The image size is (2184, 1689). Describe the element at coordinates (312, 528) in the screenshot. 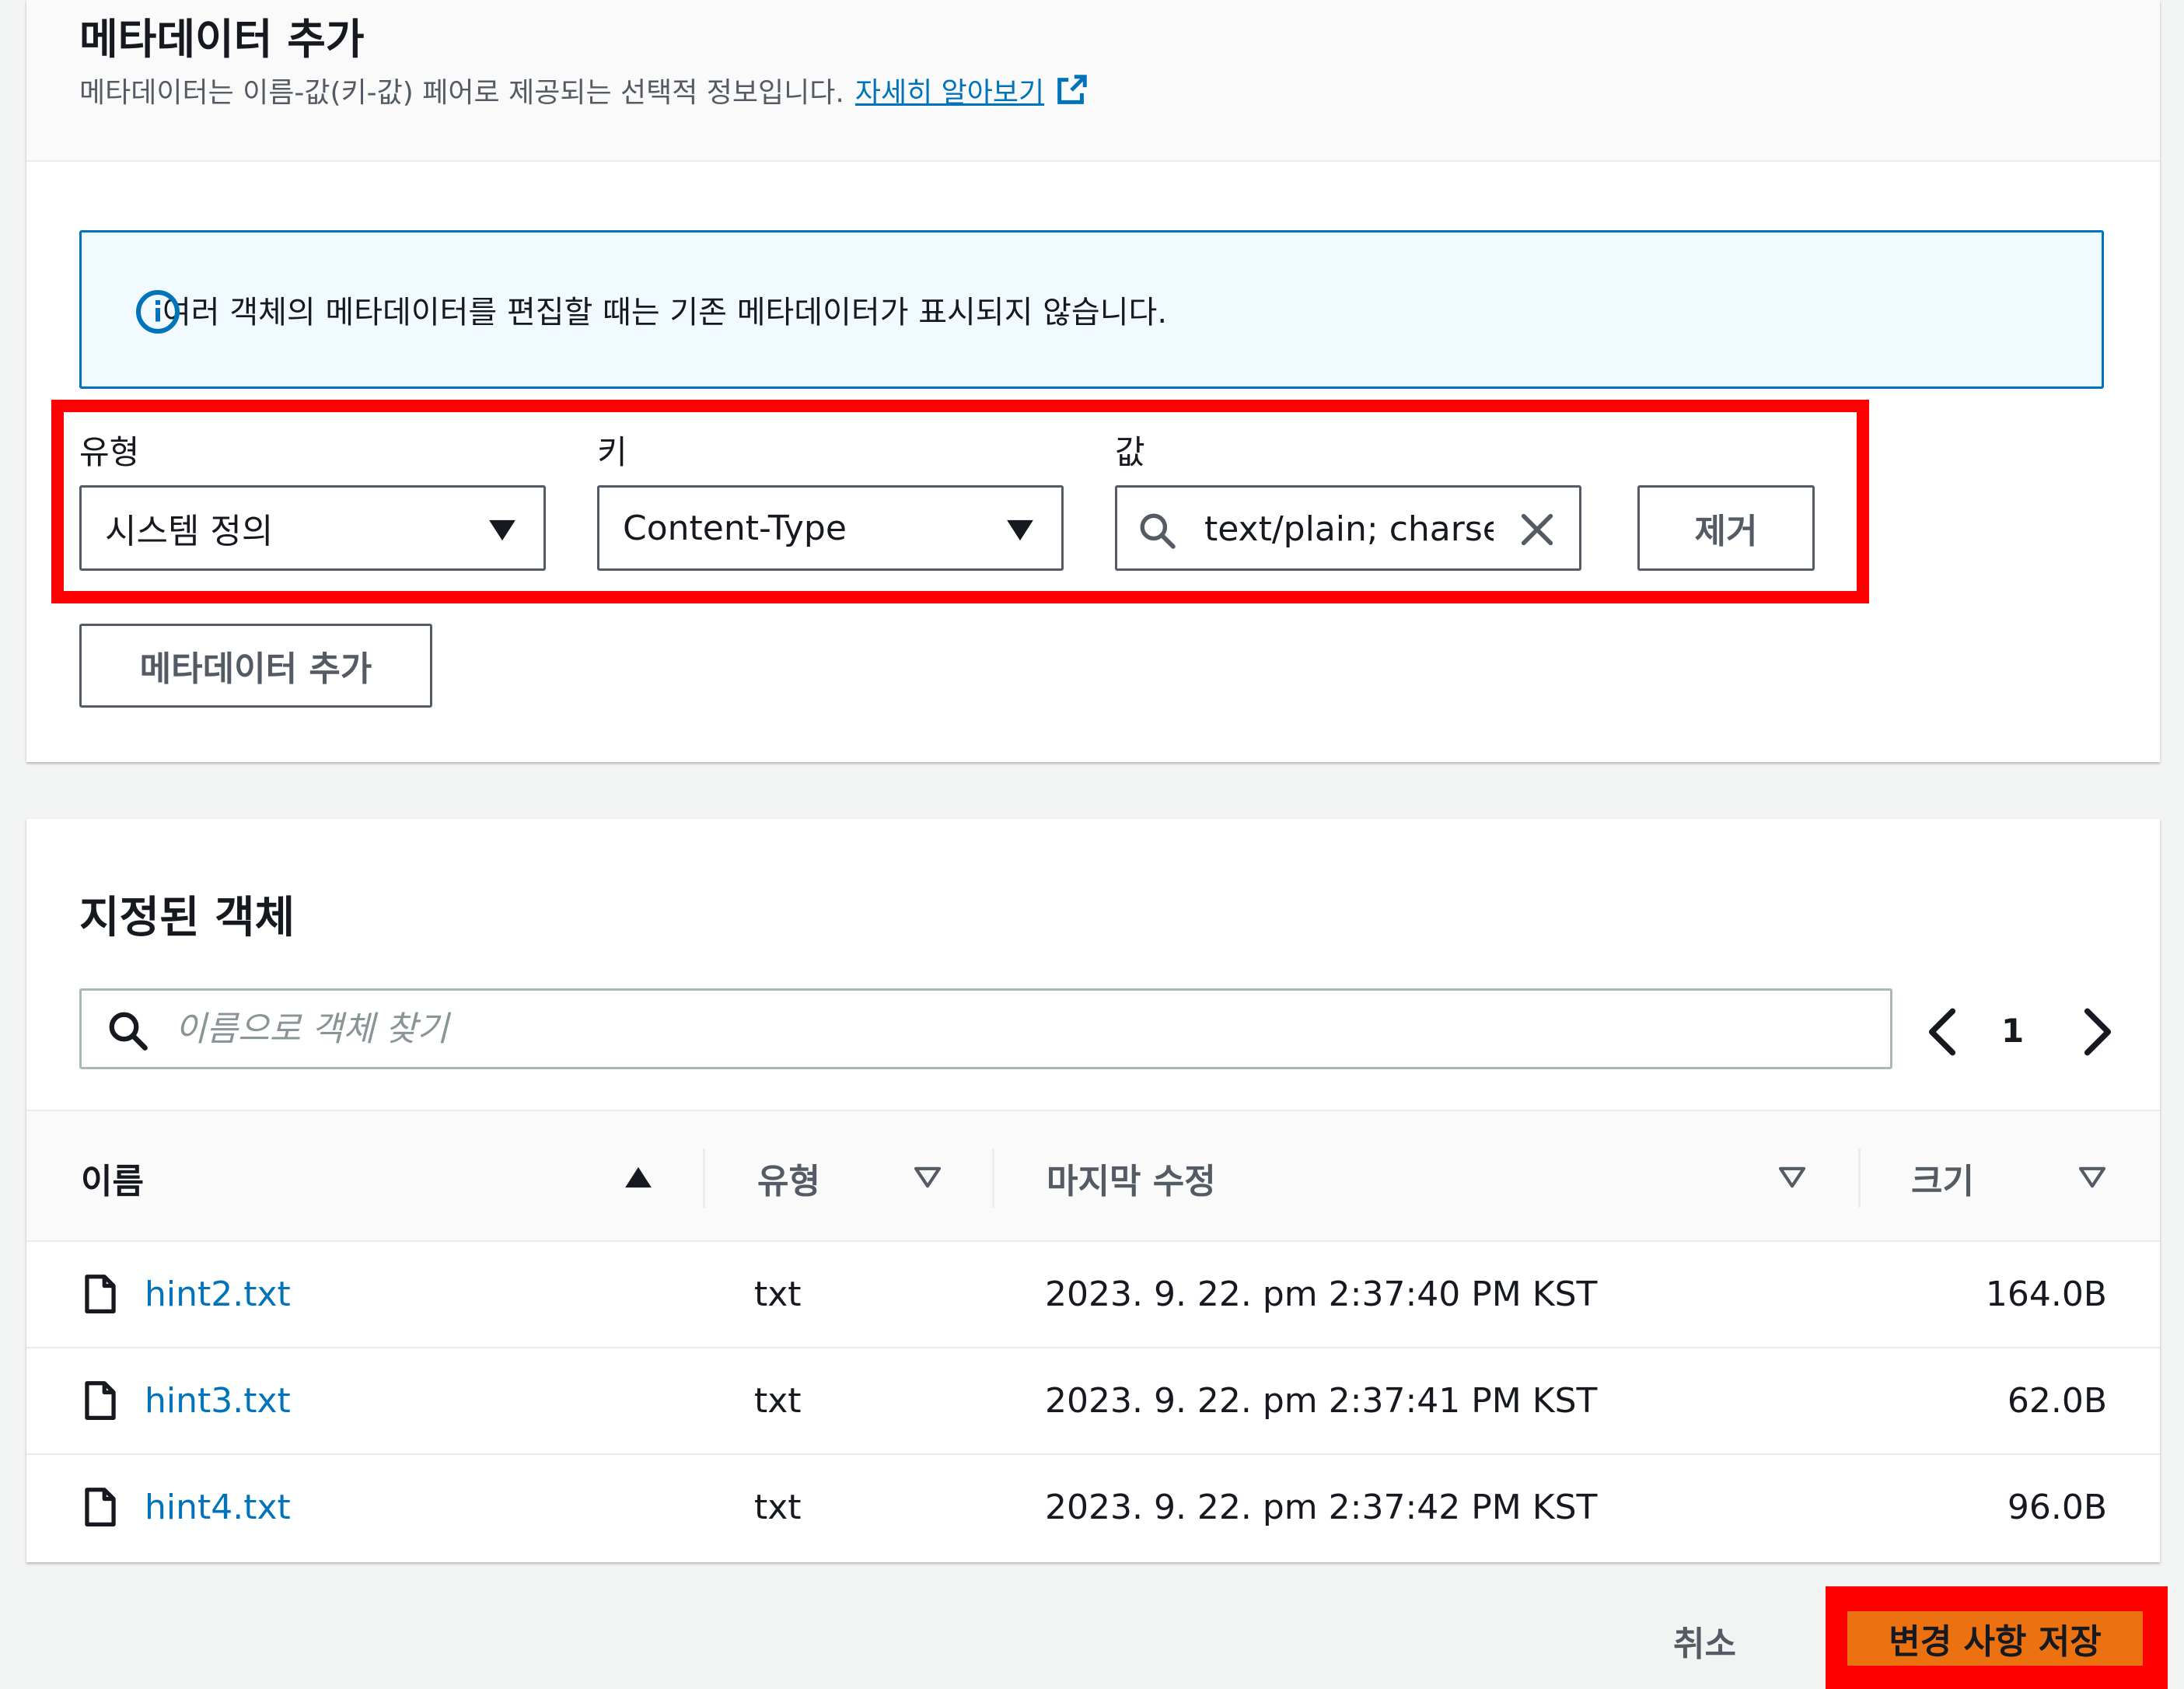

I see `type-select: 시스템 정의` at that location.